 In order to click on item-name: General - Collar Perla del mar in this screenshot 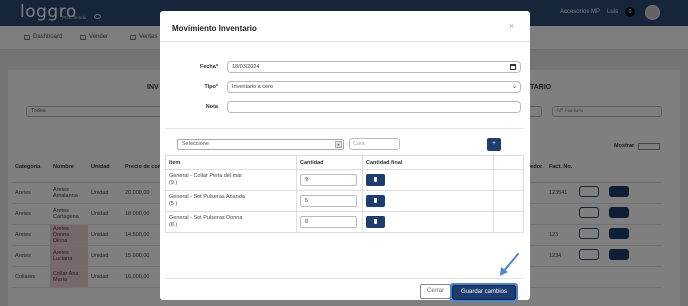, I will do `click(206, 176)`.